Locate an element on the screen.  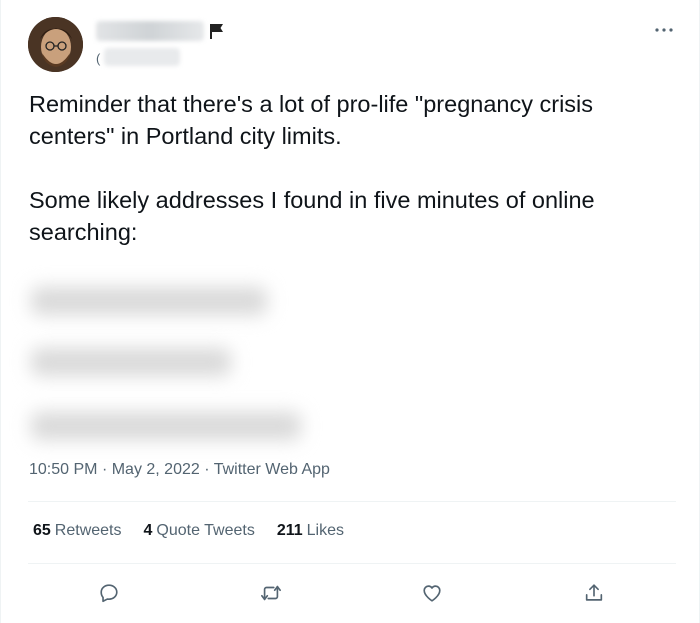
handle-prefix: ( is located at coordinates (98, 58).